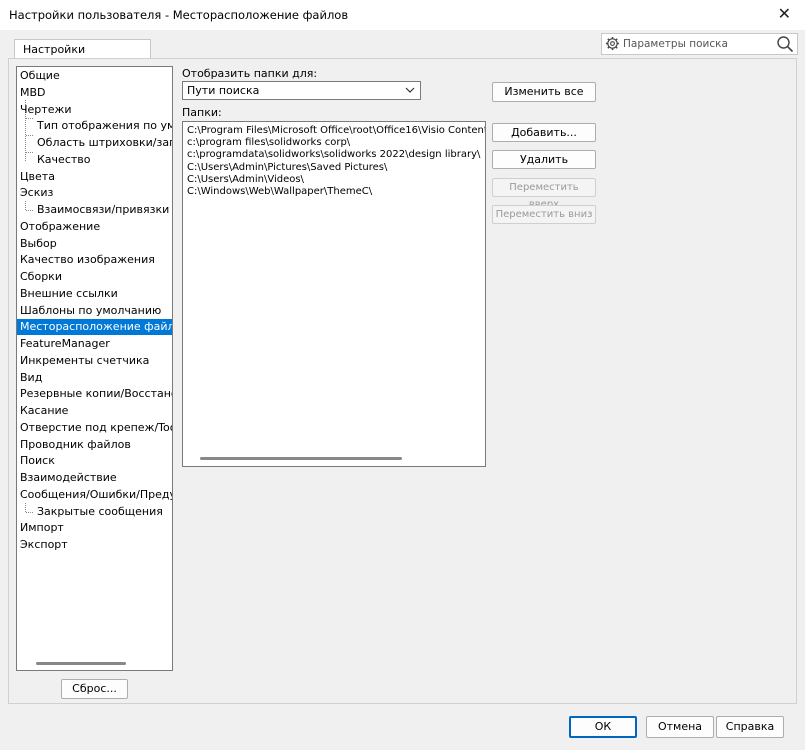 The width and height of the screenshot is (805, 750). Describe the element at coordinates (94, 193) in the screenshot. I see `sidebar-item: Эскиз` at that location.